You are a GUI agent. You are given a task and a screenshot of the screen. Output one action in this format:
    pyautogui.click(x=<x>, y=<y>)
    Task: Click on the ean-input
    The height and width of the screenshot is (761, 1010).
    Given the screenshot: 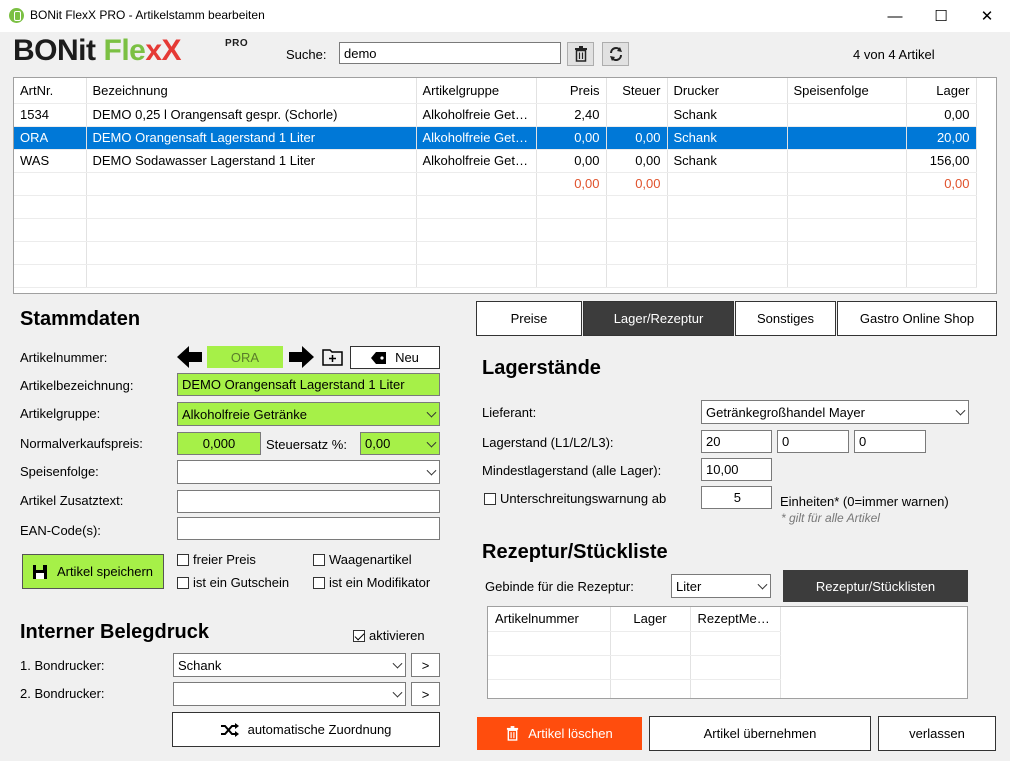 What is the action you would take?
    pyautogui.click(x=308, y=528)
    